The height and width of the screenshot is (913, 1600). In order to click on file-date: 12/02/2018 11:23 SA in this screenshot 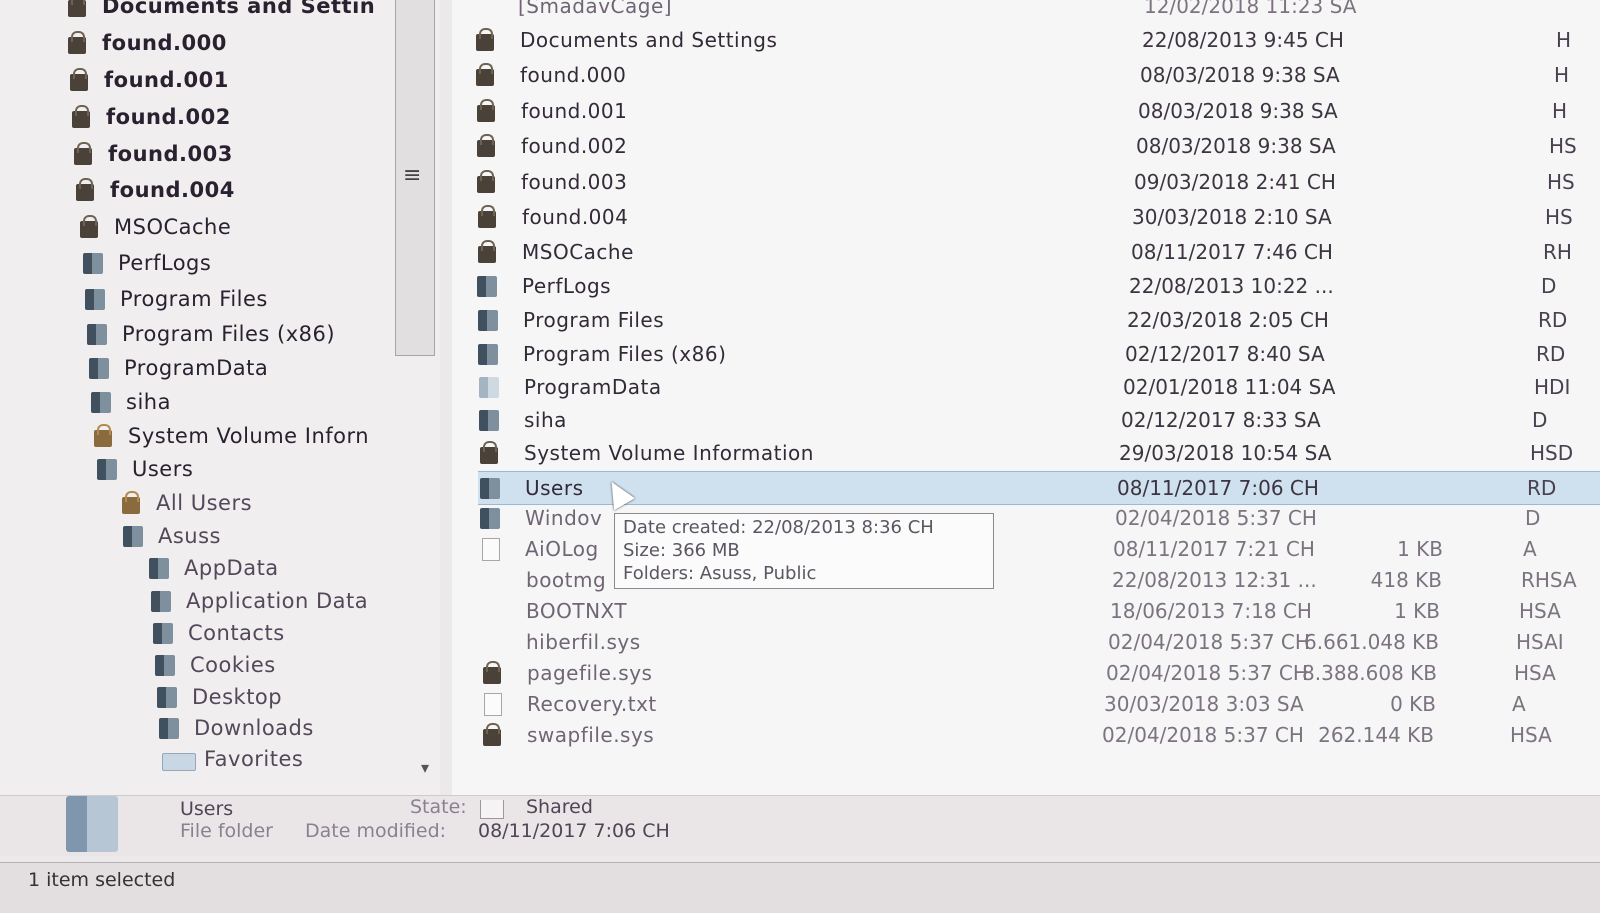, I will do `click(1250, 9)`.